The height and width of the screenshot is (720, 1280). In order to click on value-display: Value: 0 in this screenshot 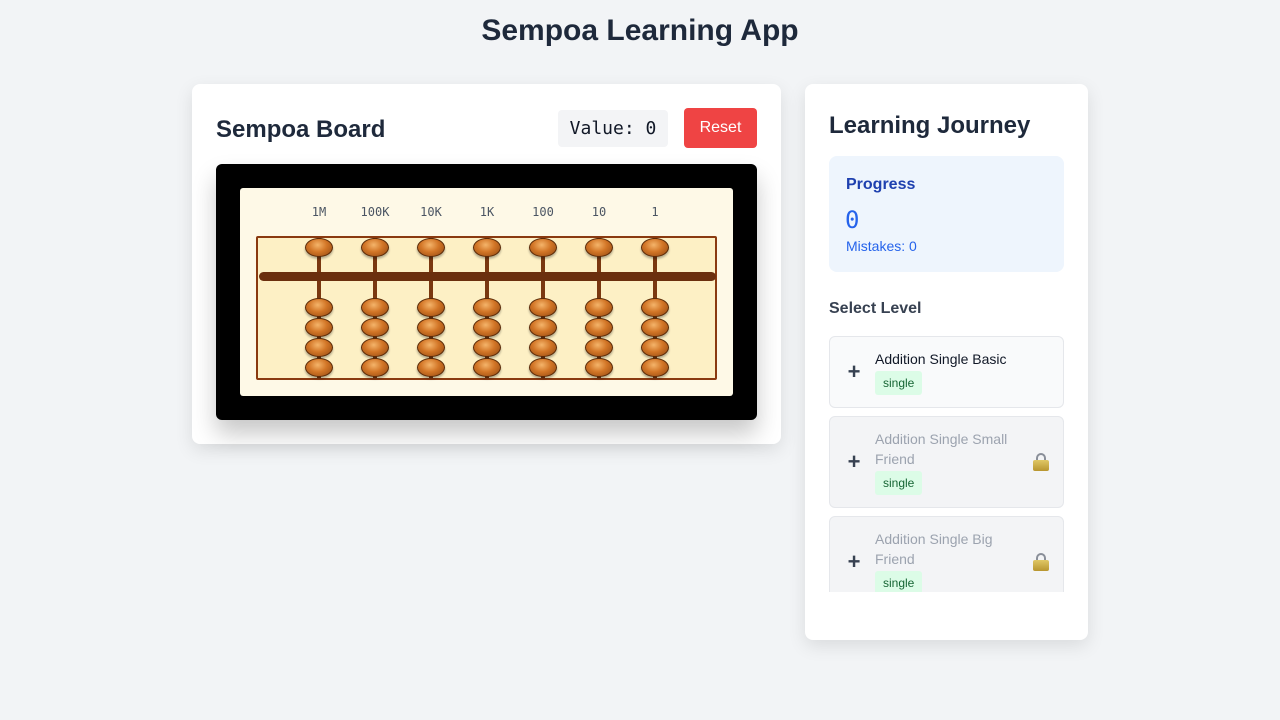, I will do `click(613, 128)`.